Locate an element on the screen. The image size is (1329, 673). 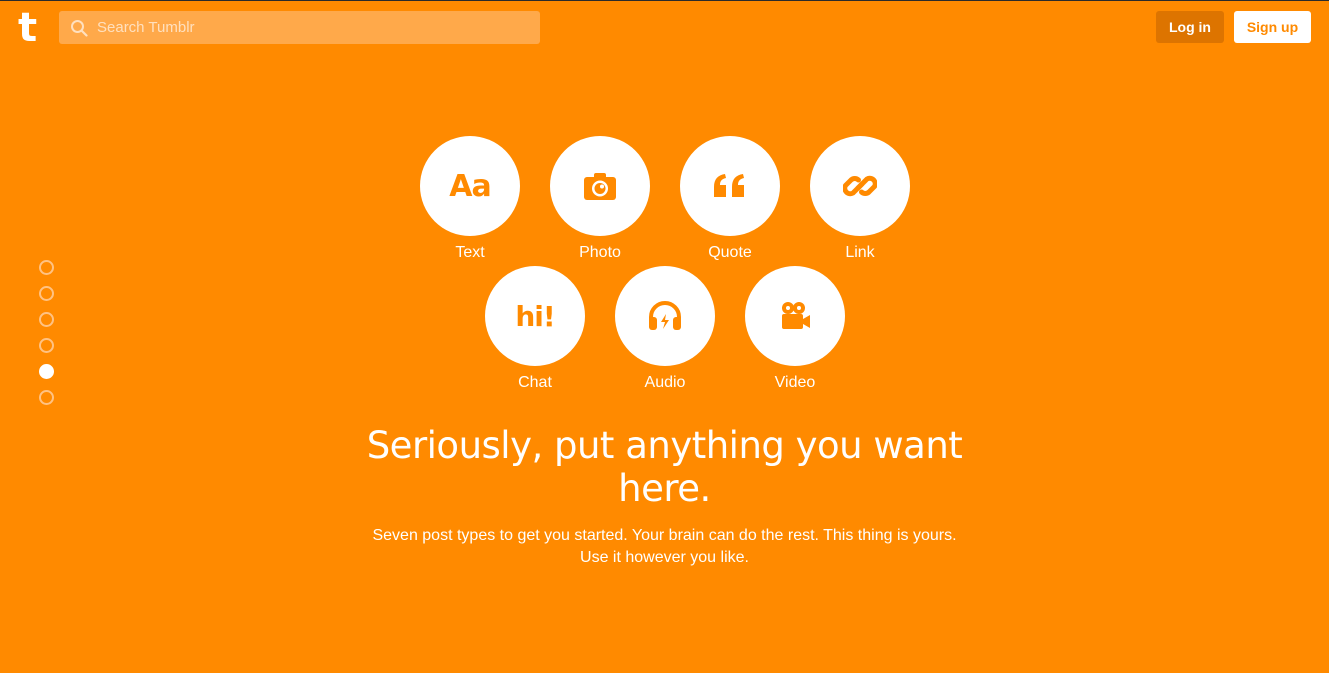
search-bar is located at coordinates (299, 27).